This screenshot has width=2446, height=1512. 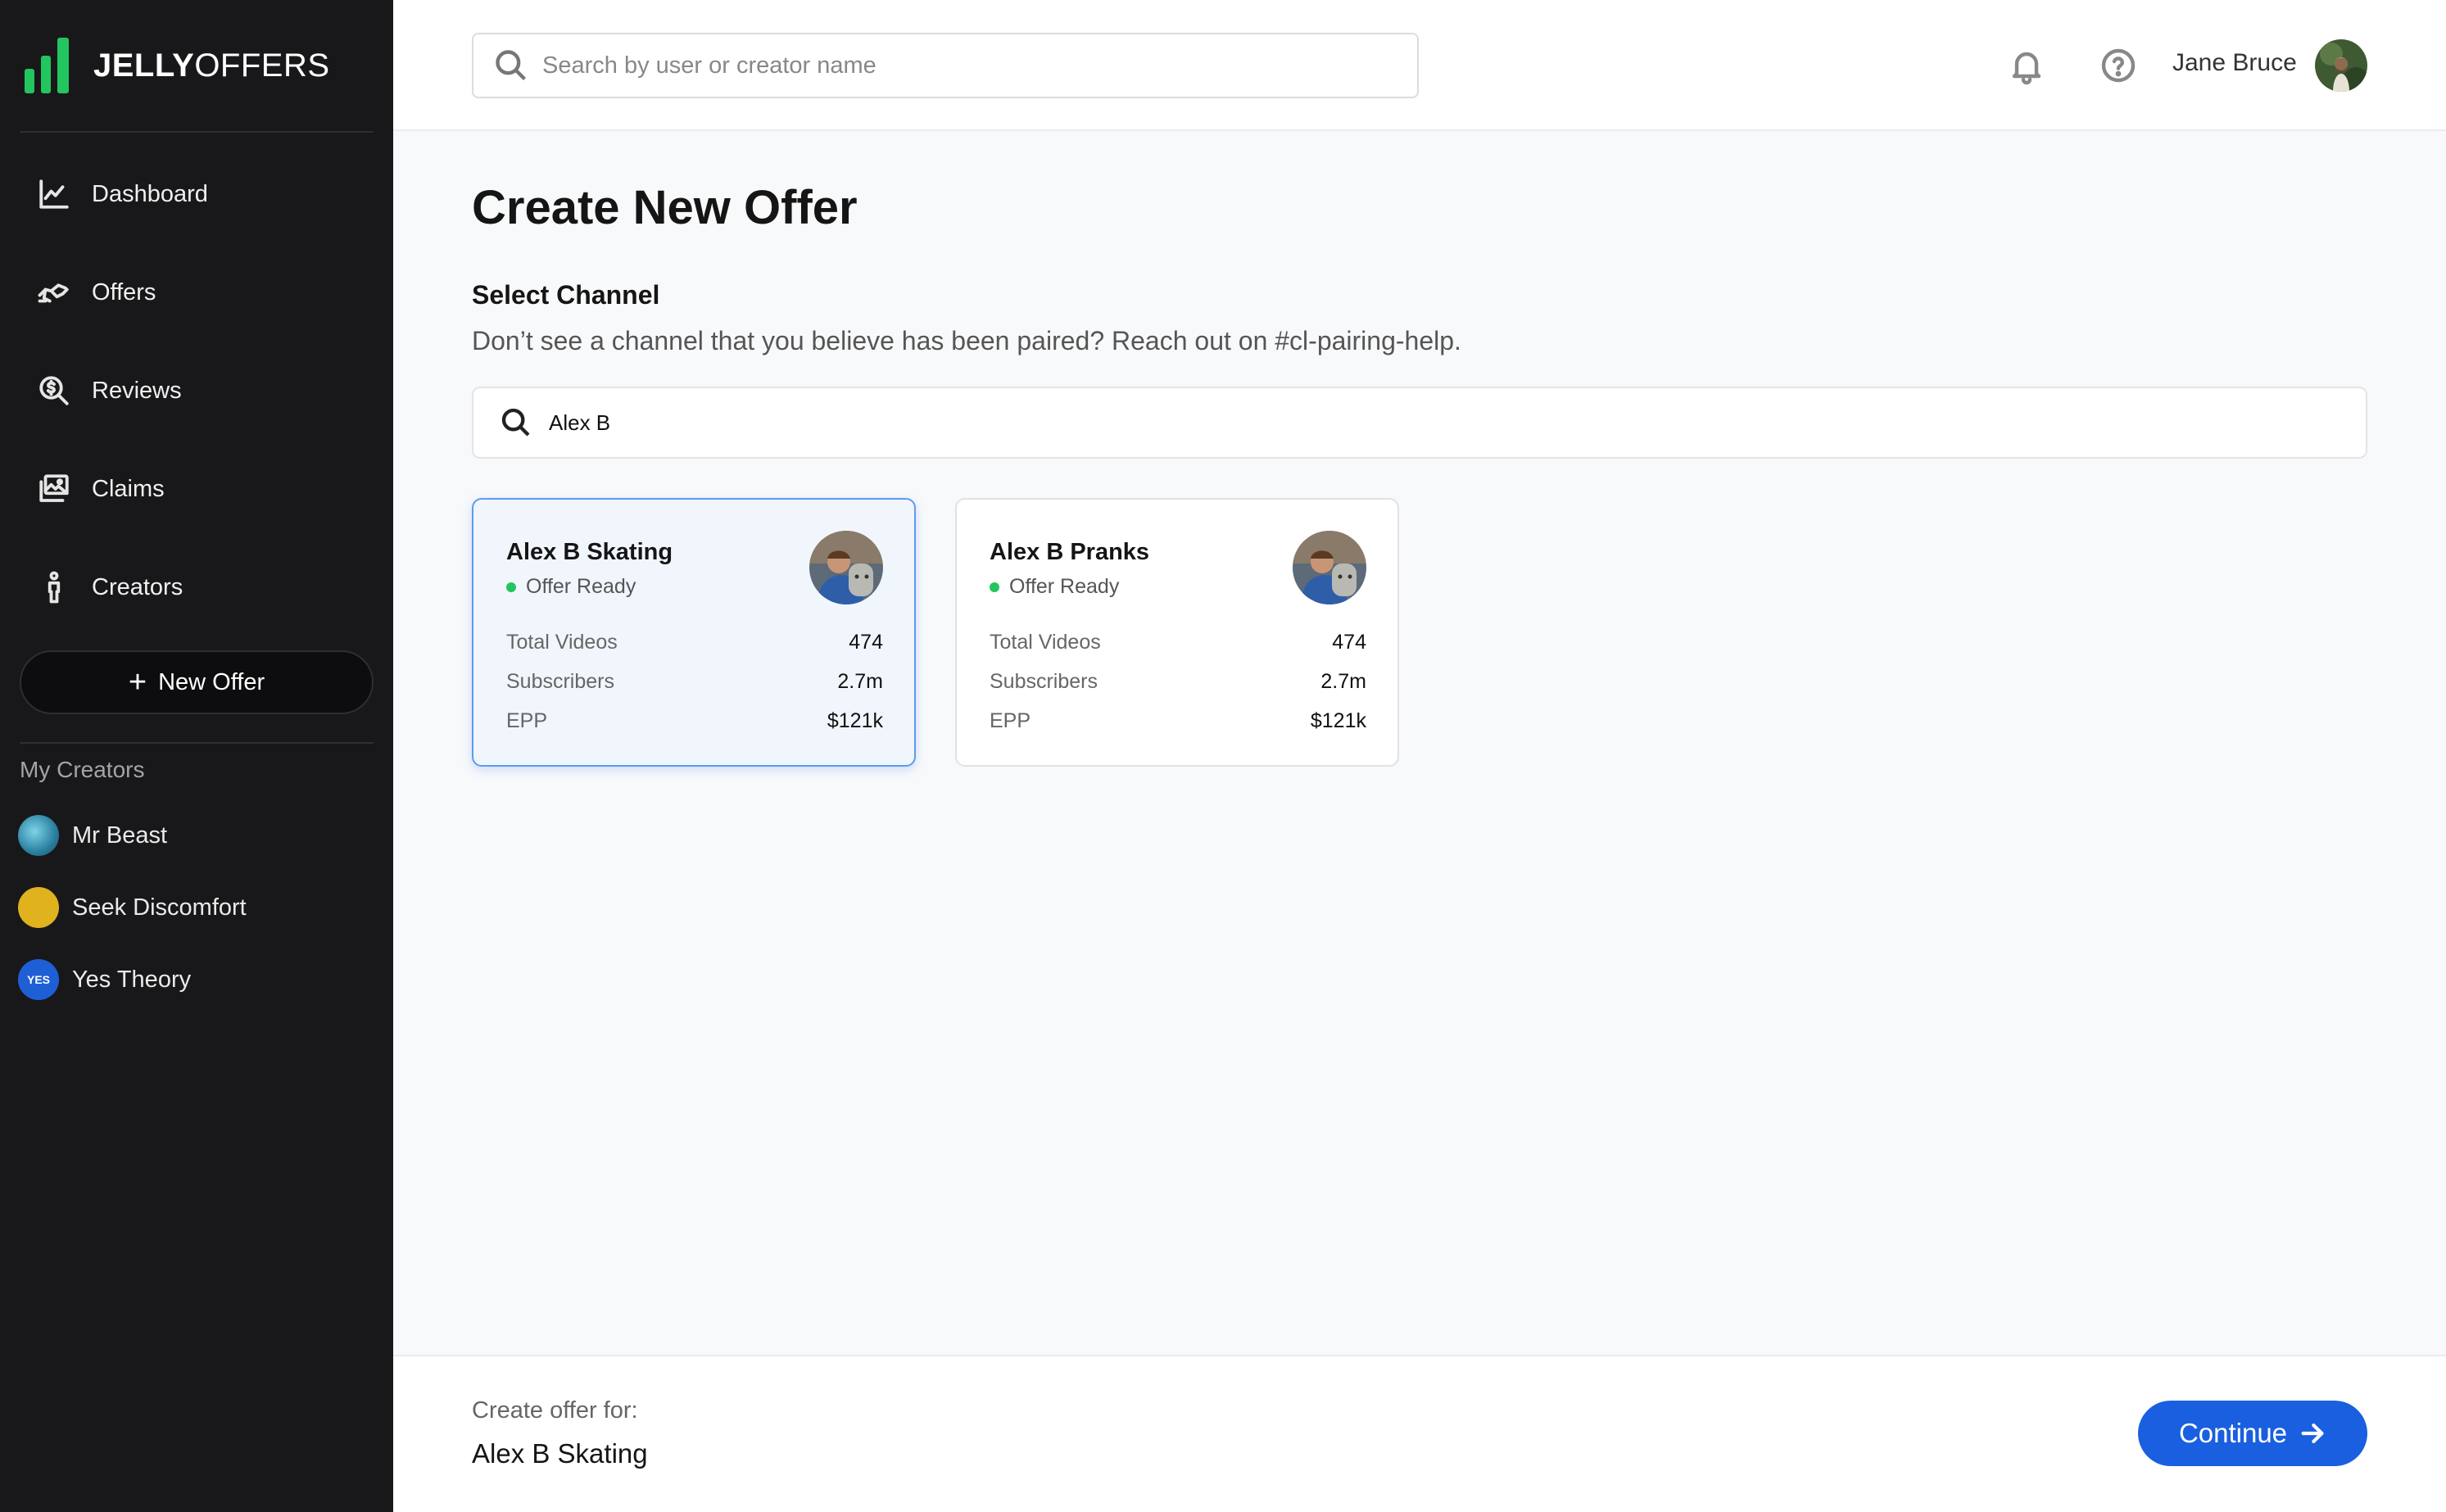 What do you see at coordinates (150, 193) in the screenshot?
I see `sidebar-item-label: Dashboard` at bounding box center [150, 193].